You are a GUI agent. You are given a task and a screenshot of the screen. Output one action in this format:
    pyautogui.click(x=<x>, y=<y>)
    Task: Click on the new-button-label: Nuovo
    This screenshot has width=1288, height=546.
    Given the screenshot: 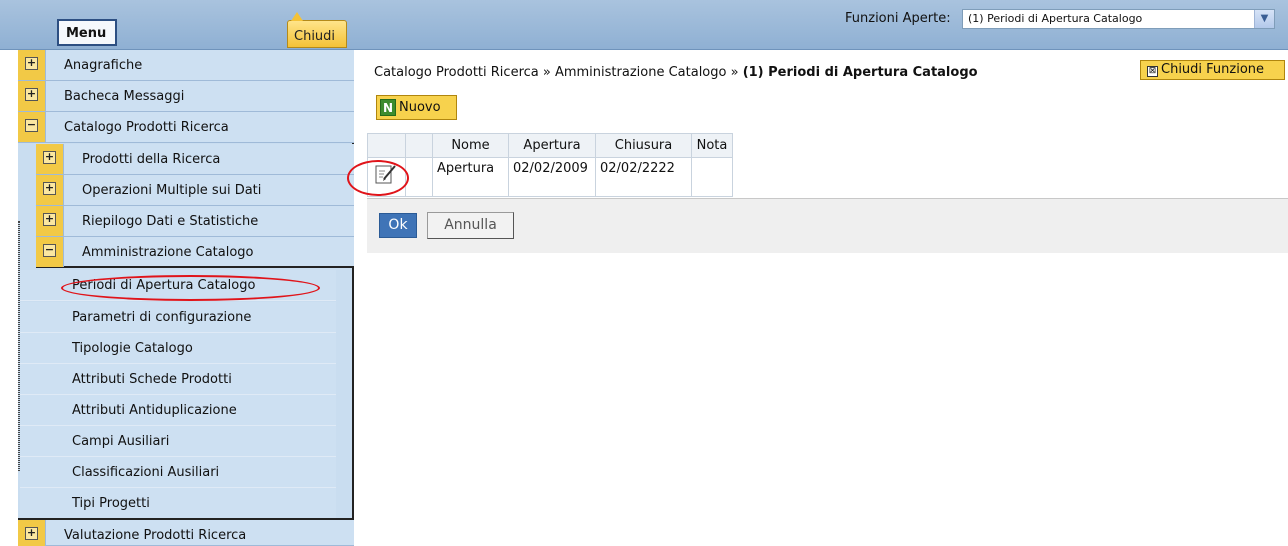 What is the action you would take?
    pyautogui.click(x=420, y=107)
    